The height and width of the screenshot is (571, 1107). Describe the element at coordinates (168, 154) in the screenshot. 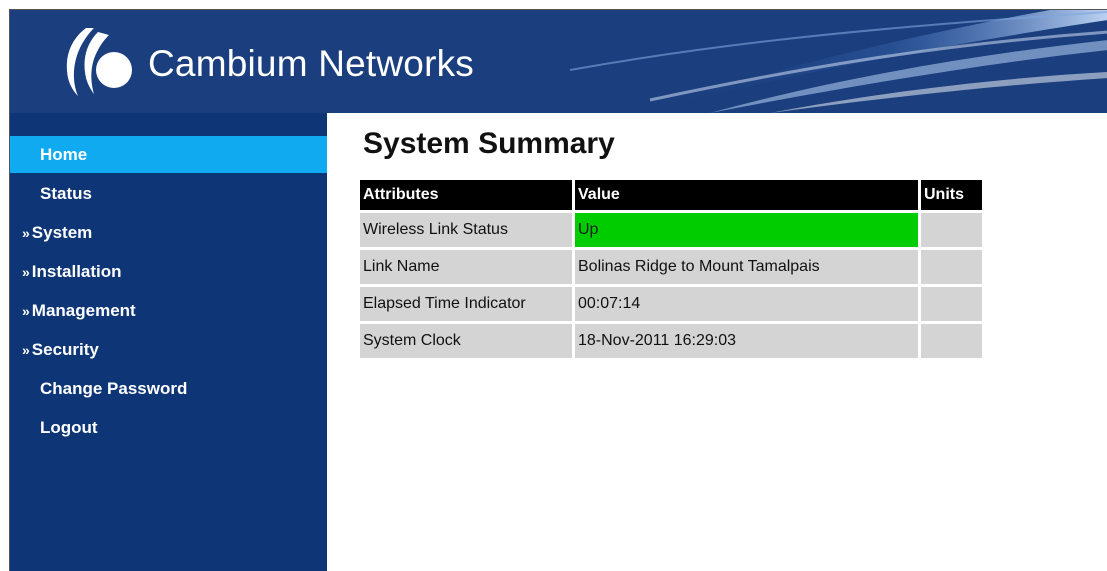

I see `nav-item-home: Home` at that location.